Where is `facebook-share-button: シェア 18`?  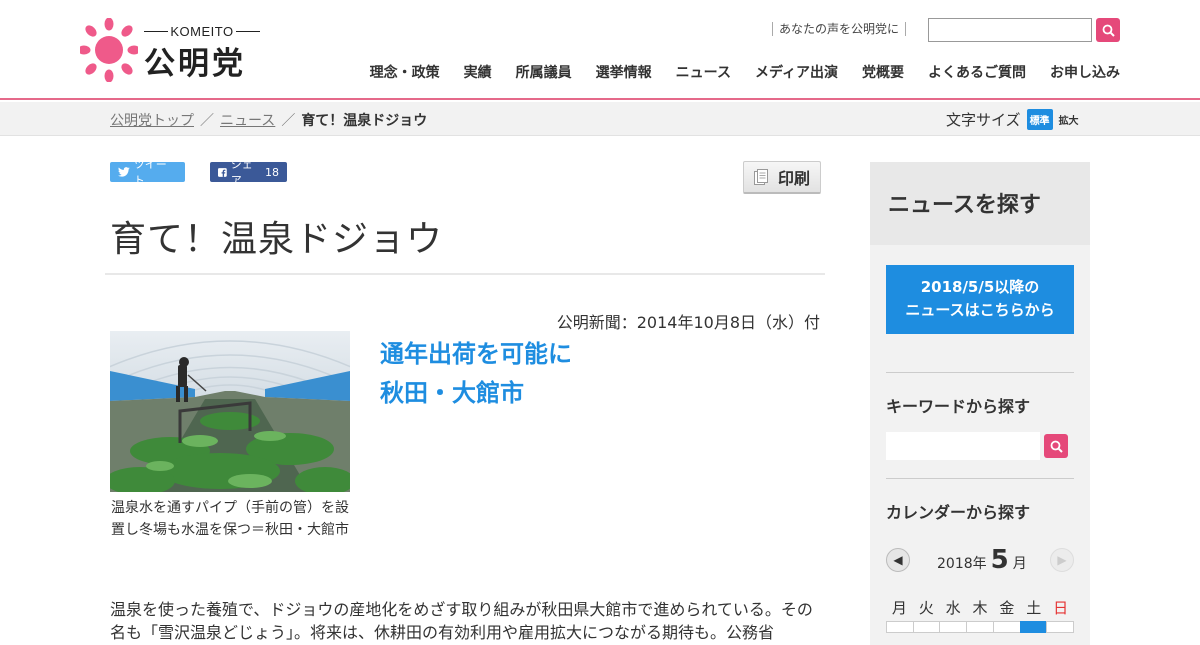
facebook-share-button: シェア 18 is located at coordinates (248, 172).